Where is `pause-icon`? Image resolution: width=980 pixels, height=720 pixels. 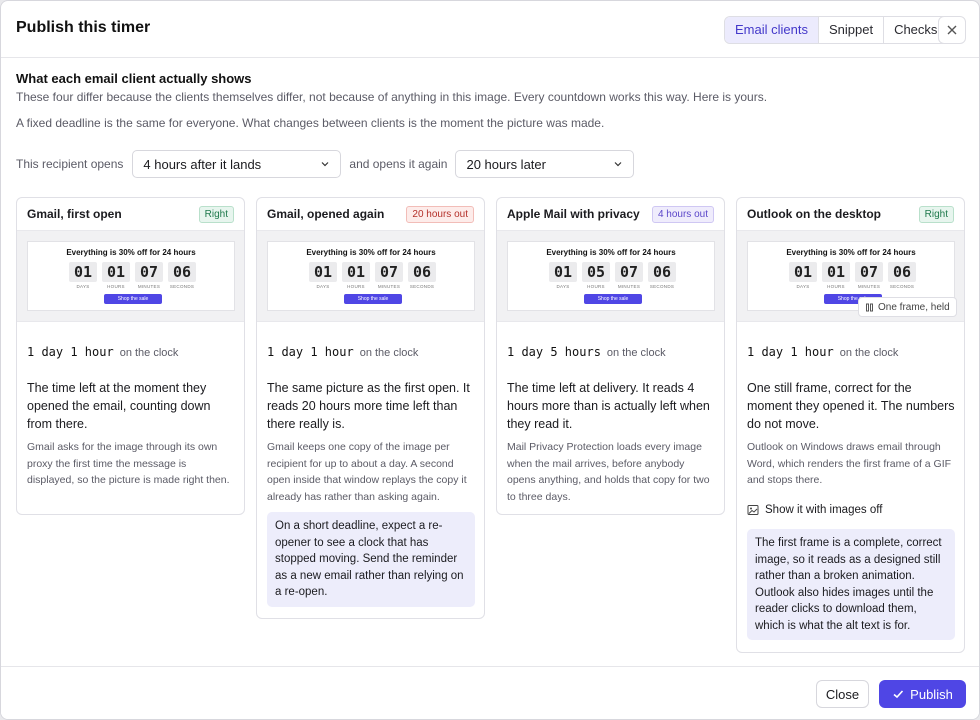
pause-icon is located at coordinates (869, 307).